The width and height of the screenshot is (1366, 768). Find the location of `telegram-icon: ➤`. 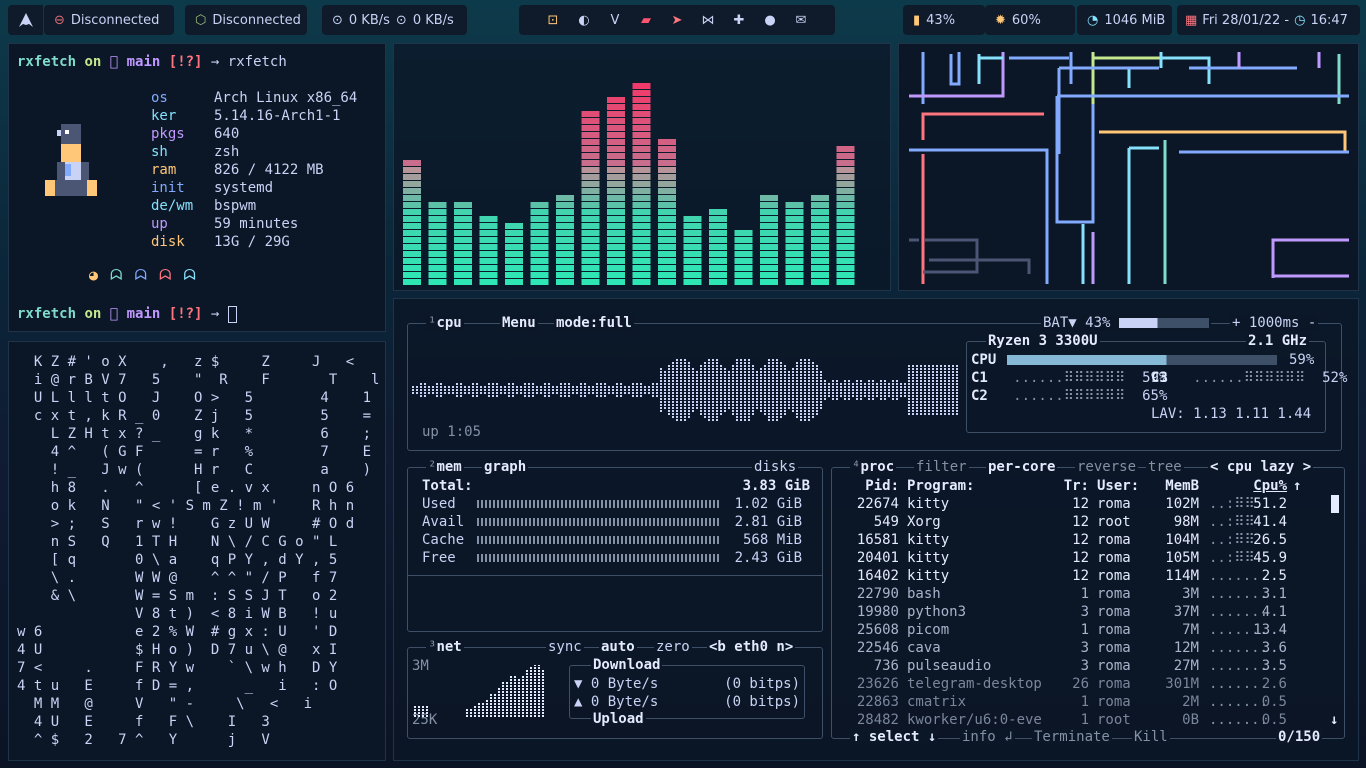

telegram-icon: ➤ is located at coordinates (677, 20).